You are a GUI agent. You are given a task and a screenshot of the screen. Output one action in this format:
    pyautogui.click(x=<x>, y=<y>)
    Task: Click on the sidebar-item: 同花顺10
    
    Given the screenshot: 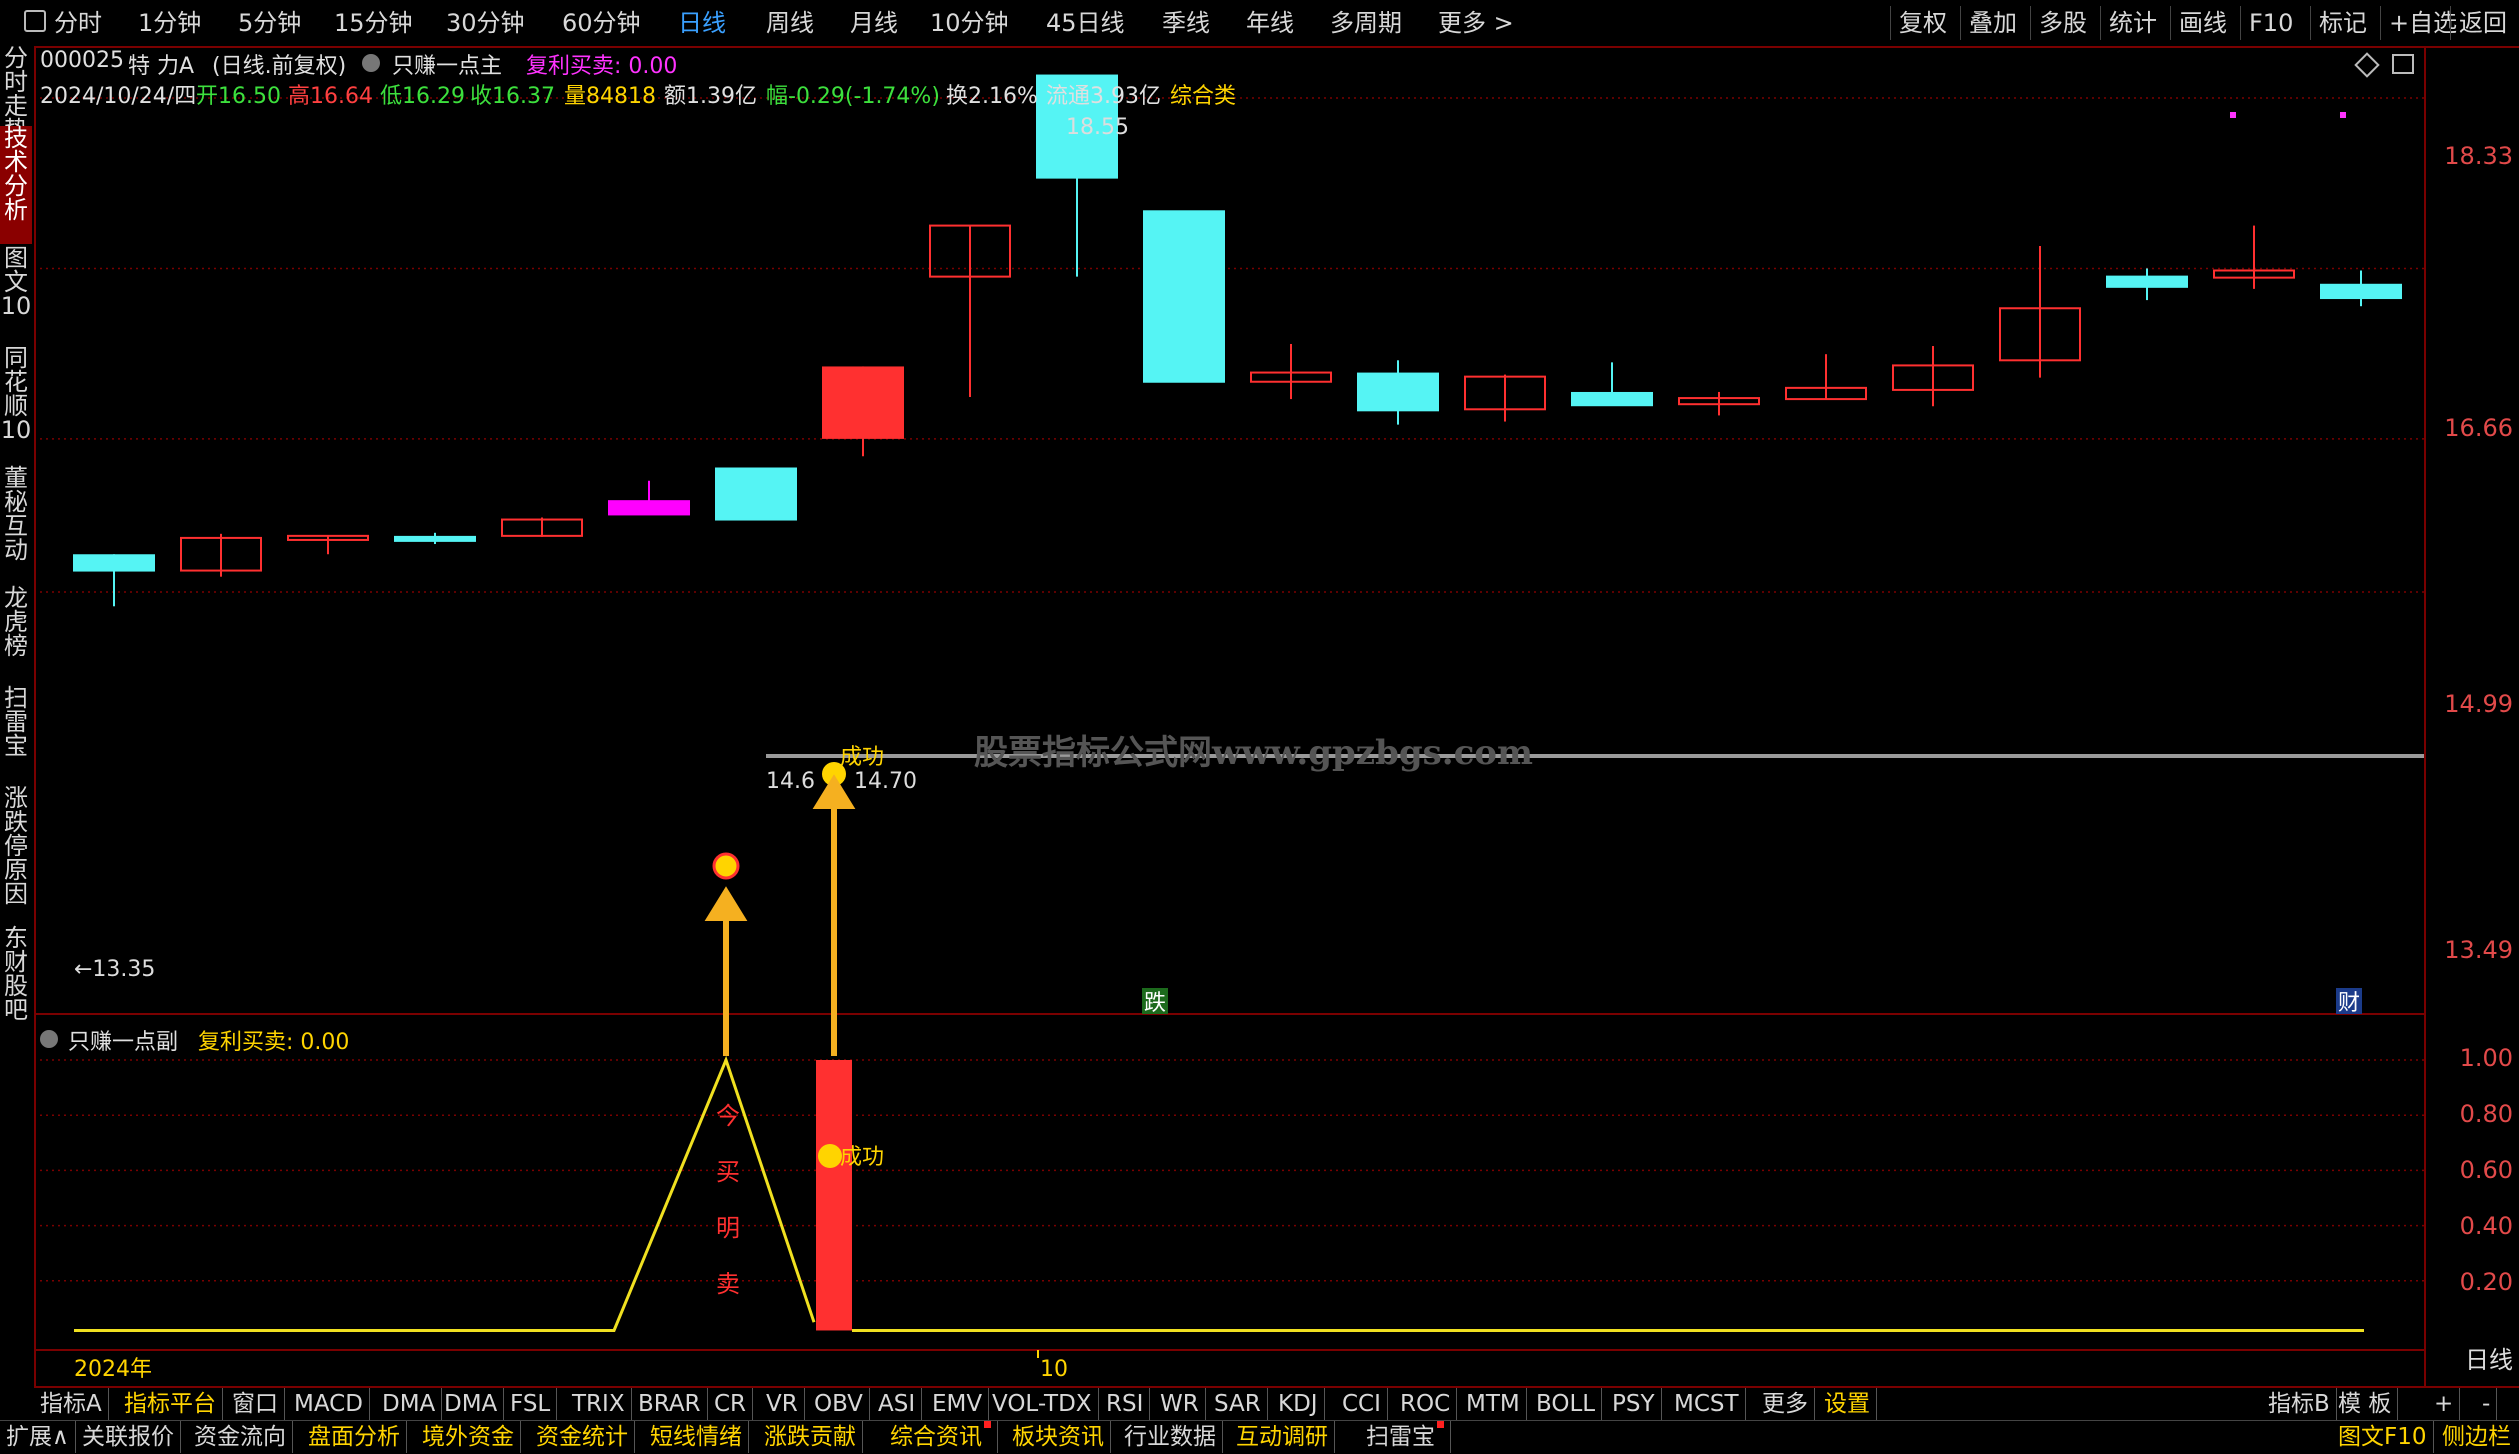 What is the action you would take?
    pyautogui.click(x=16, y=405)
    